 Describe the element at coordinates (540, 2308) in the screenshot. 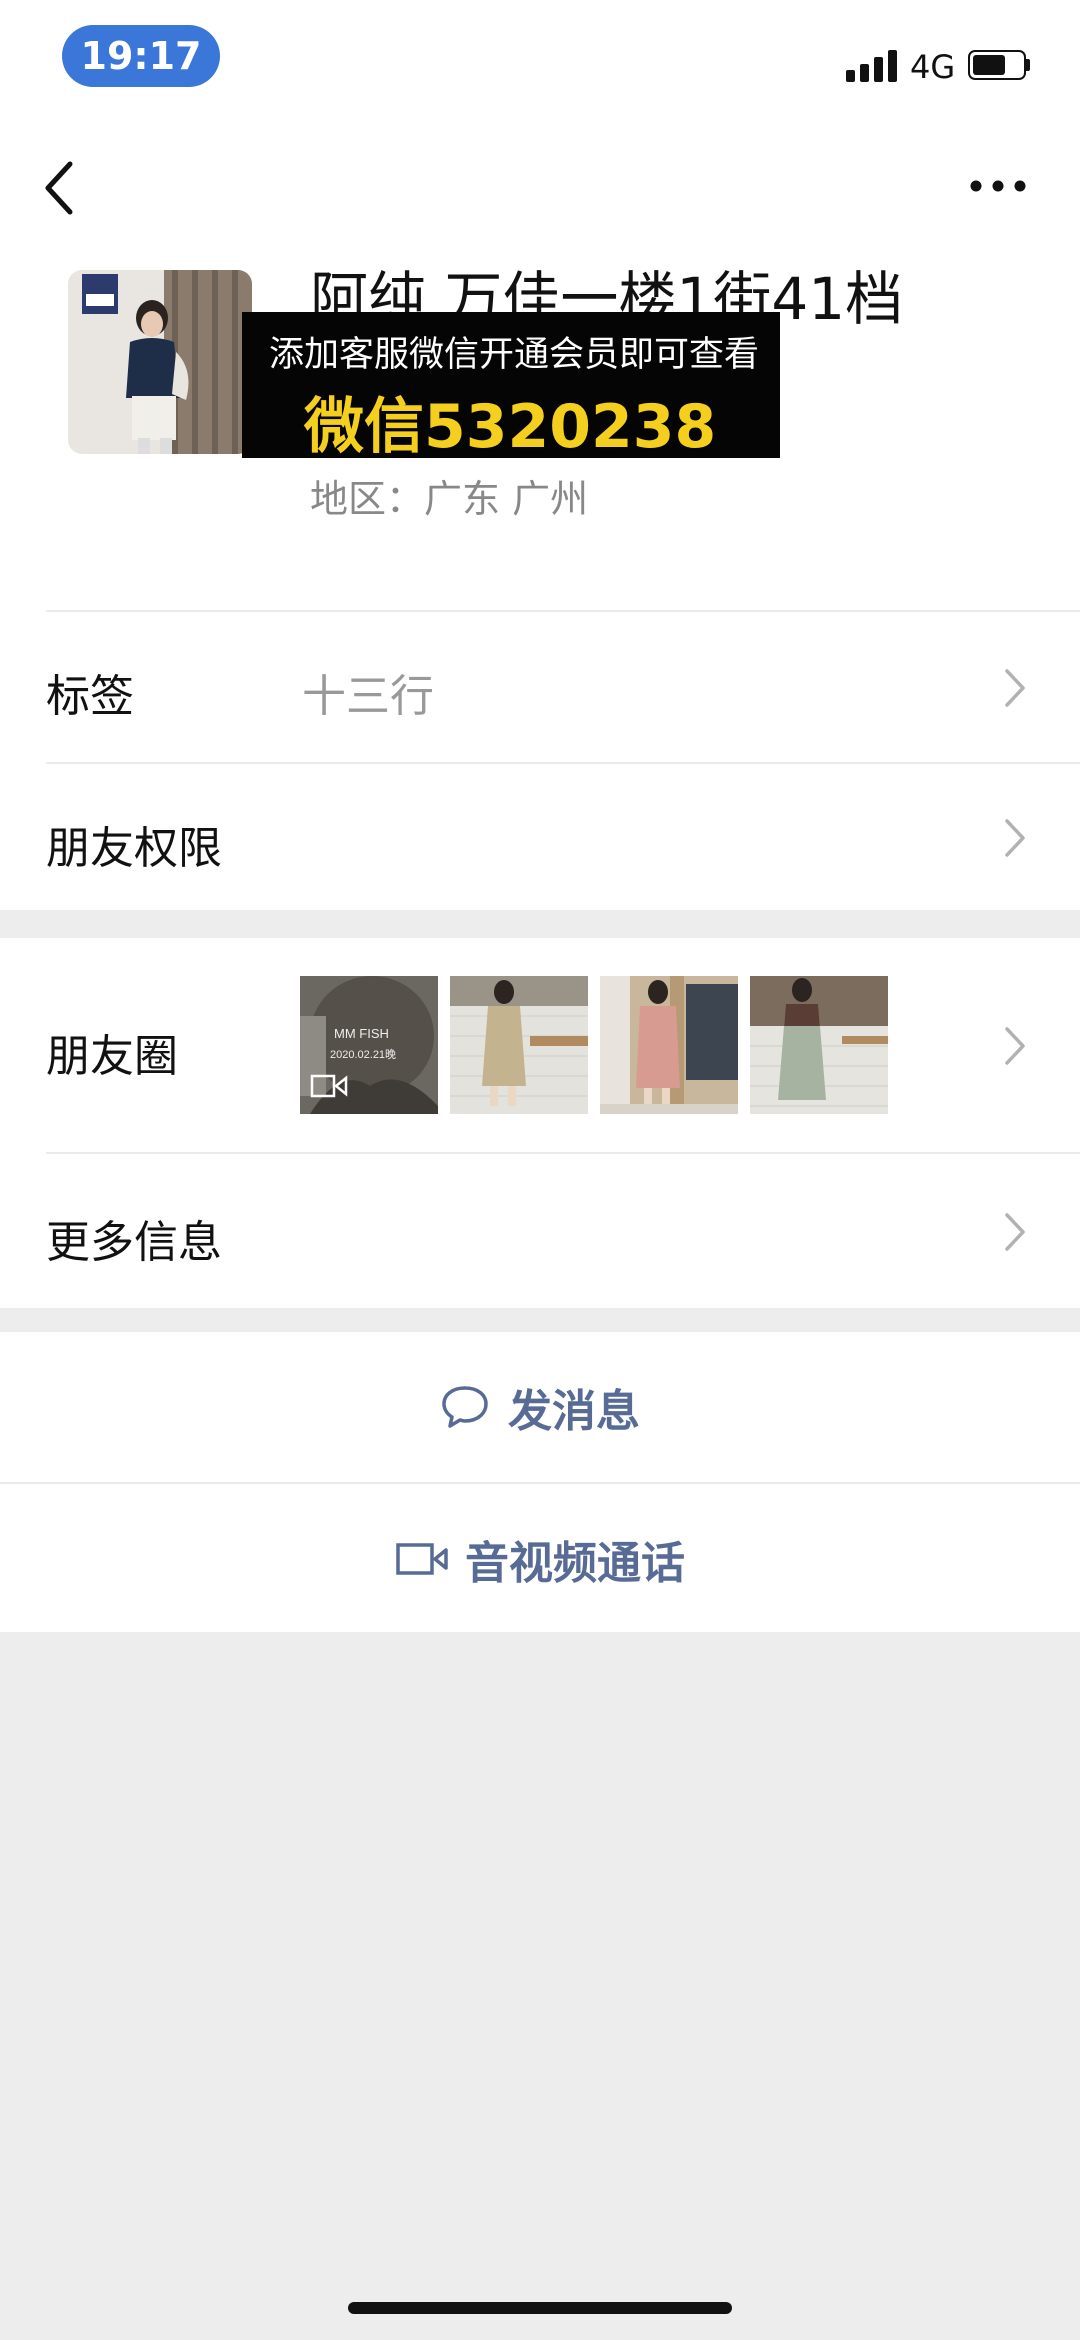

I see `home-indicator` at that location.